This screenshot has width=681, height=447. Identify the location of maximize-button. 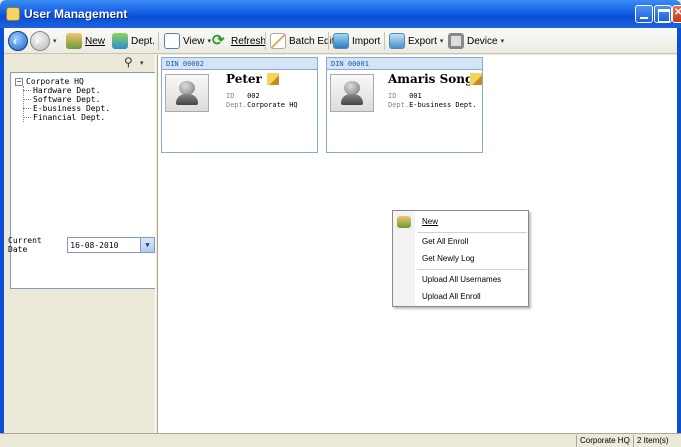
(663, 14).